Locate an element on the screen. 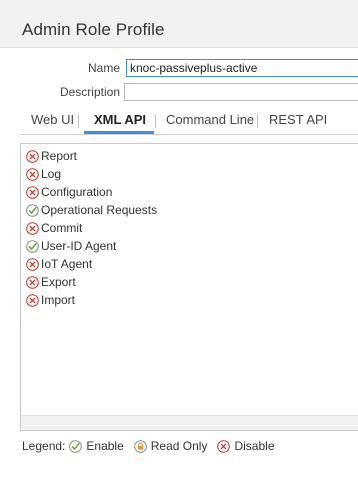  permission-label: Commit is located at coordinates (62, 228).